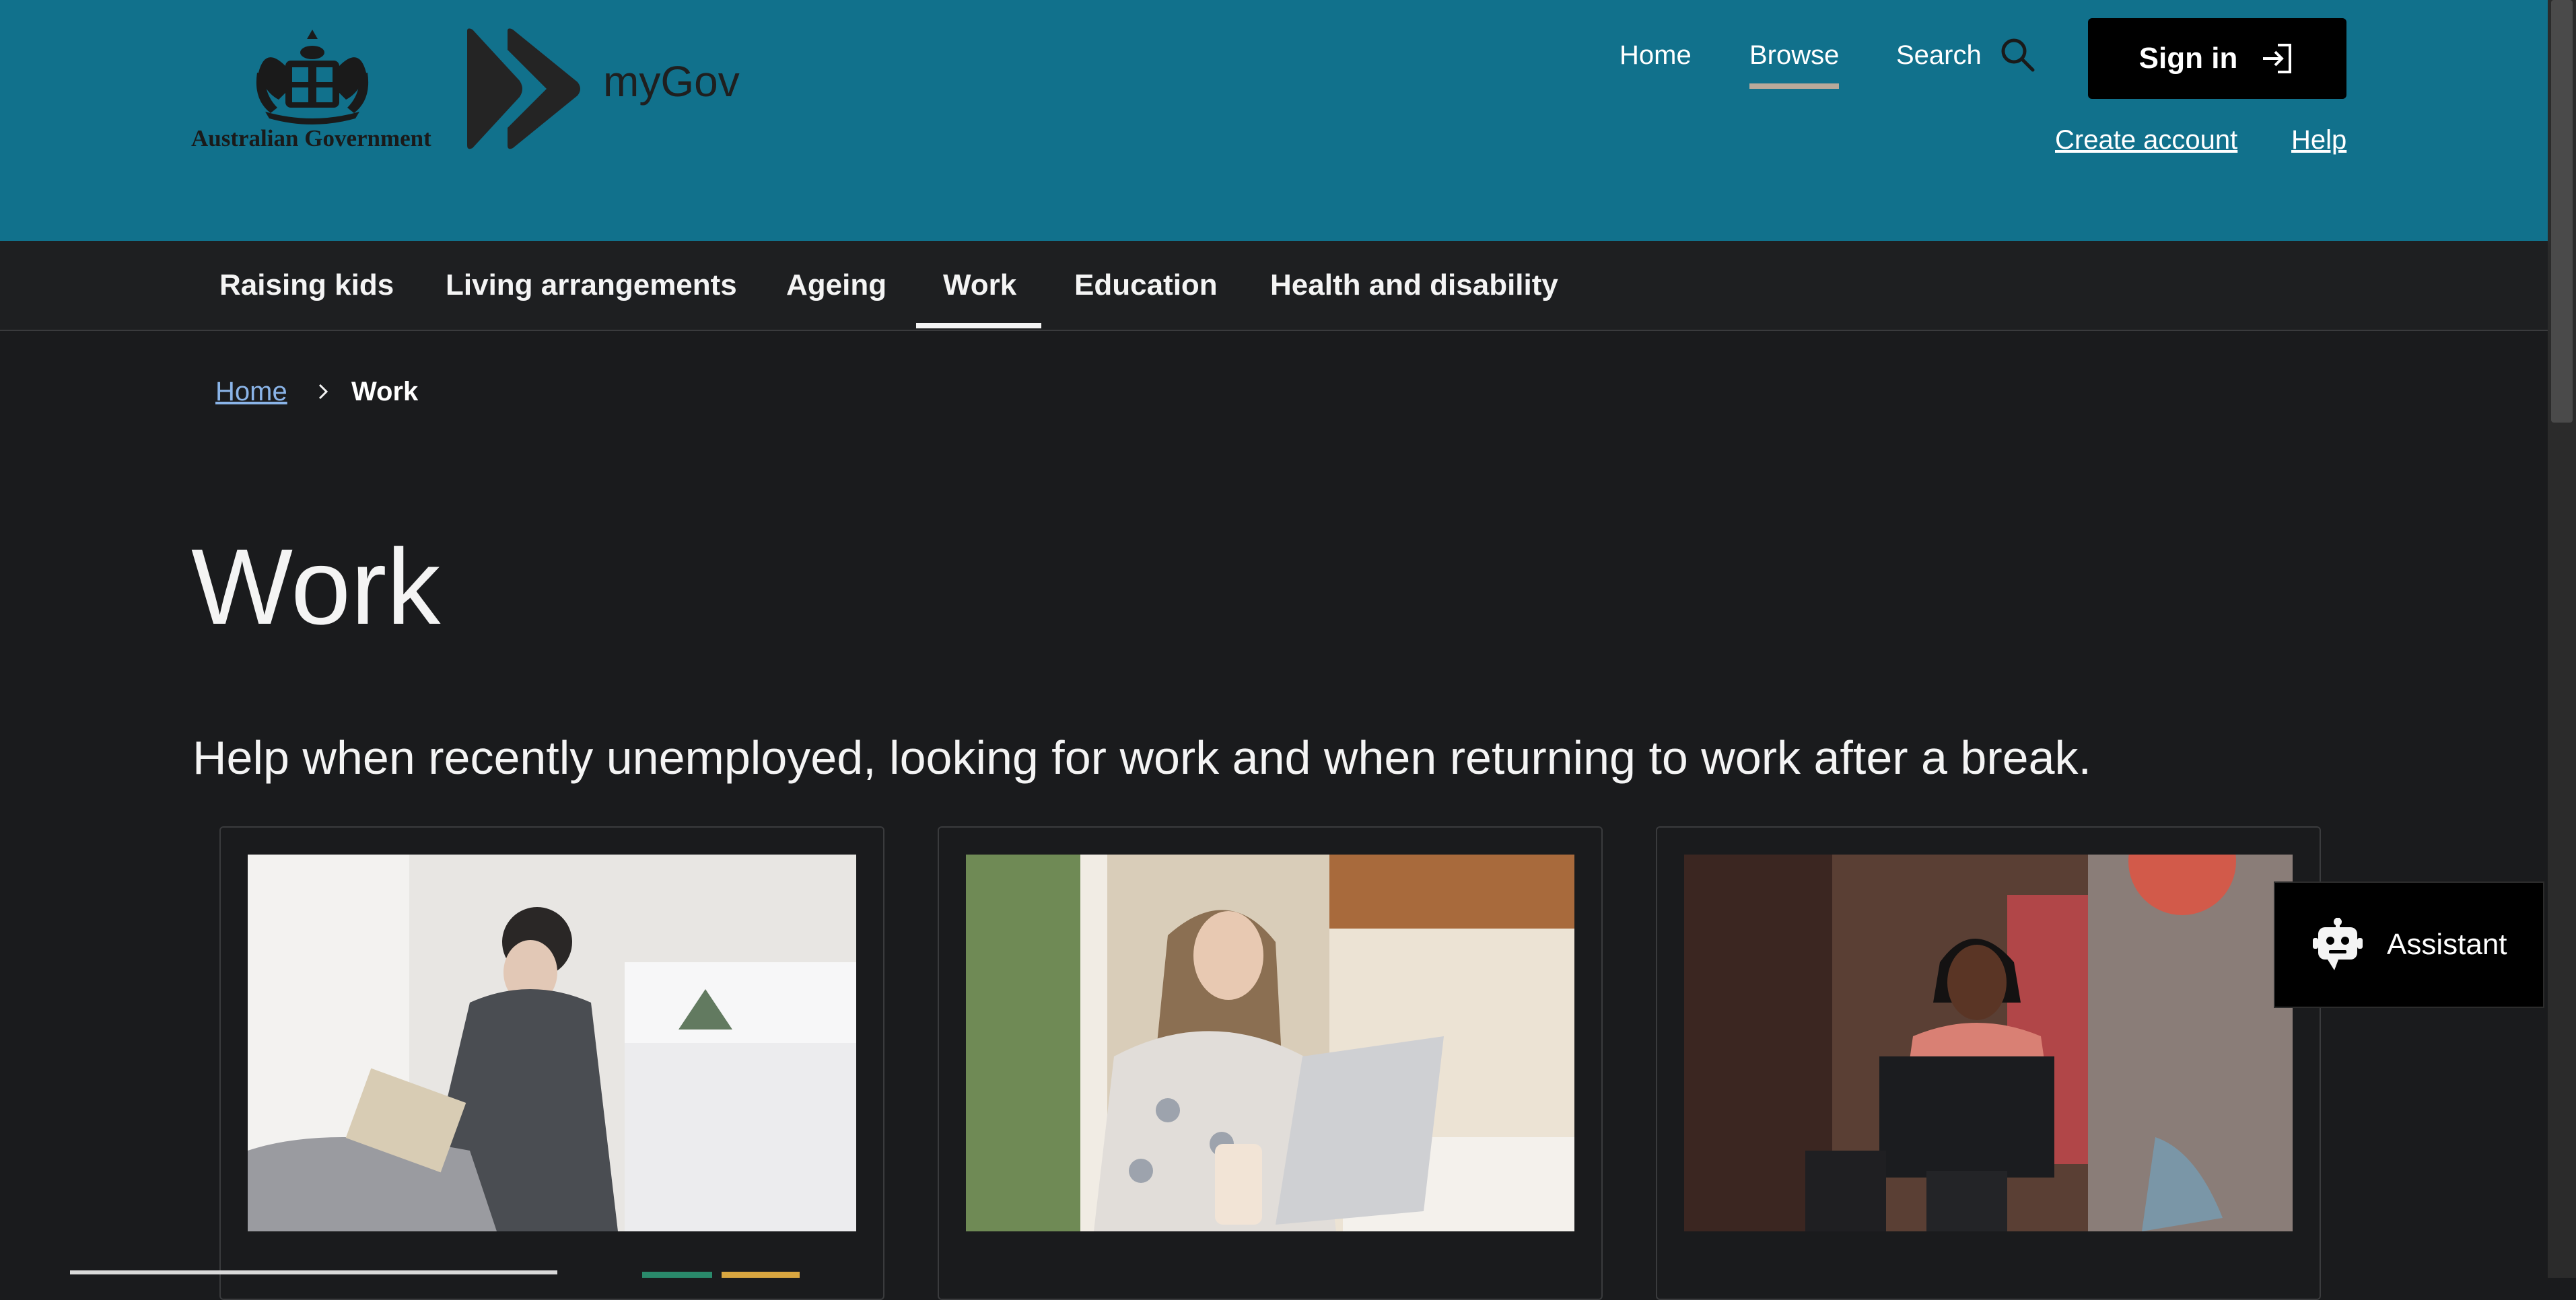  Describe the element at coordinates (1270, 1043) in the screenshot. I see `woman-using-laptop-photo` at that location.